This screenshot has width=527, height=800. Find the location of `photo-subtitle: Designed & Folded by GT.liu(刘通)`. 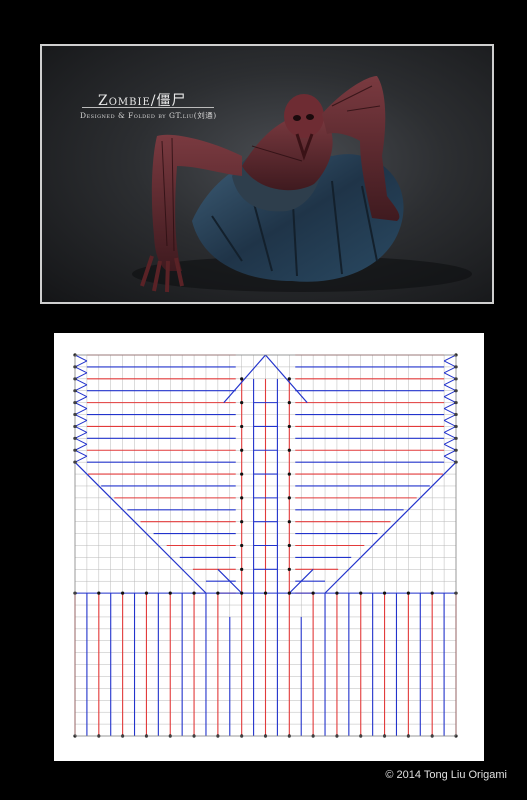

photo-subtitle: Designed & Folded by GT.liu(刘通) is located at coordinates (148, 115).